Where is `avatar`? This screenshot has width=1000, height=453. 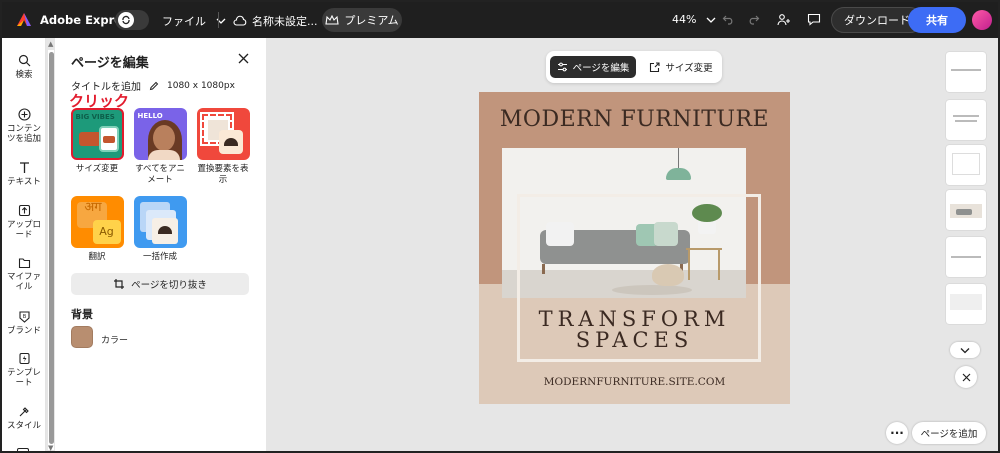
avatar is located at coordinates (982, 20).